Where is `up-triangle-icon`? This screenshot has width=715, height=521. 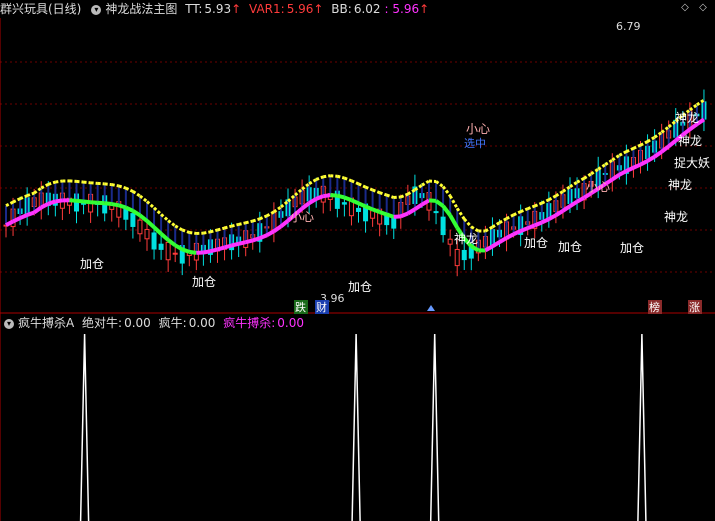
up-triangle-icon is located at coordinates (431, 308).